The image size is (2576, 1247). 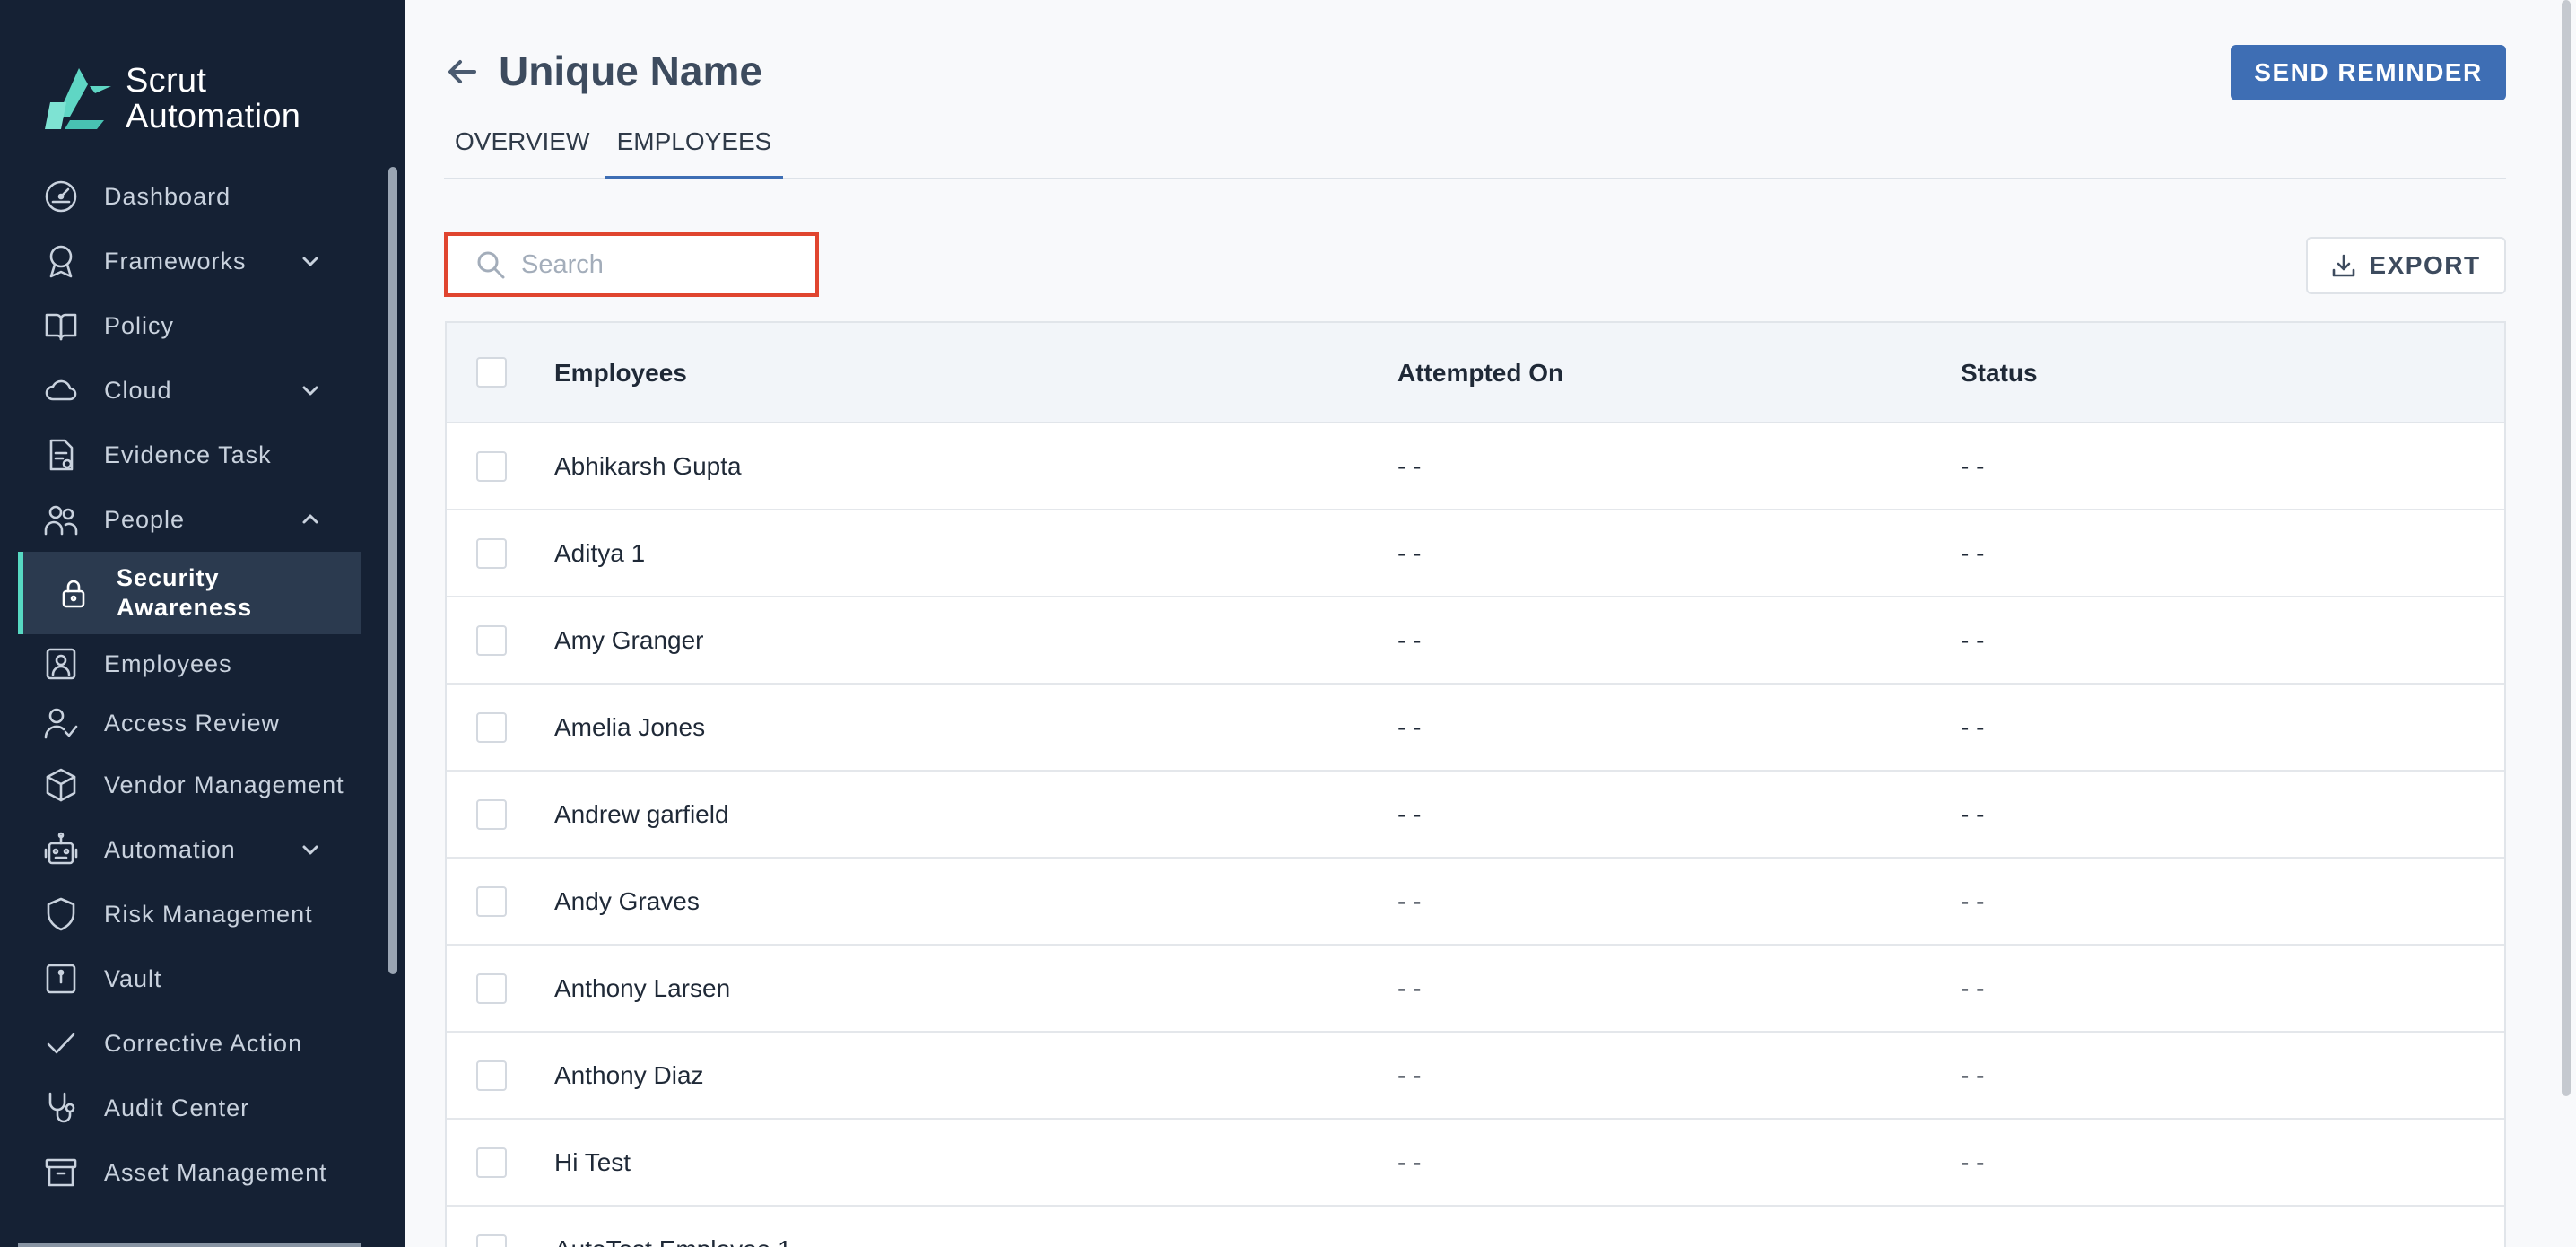 What do you see at coordinates (190, 785) in the screenshot?
I see `sidebar-item-vendor-management: Vendor Management` at bounding box center [190, 785].